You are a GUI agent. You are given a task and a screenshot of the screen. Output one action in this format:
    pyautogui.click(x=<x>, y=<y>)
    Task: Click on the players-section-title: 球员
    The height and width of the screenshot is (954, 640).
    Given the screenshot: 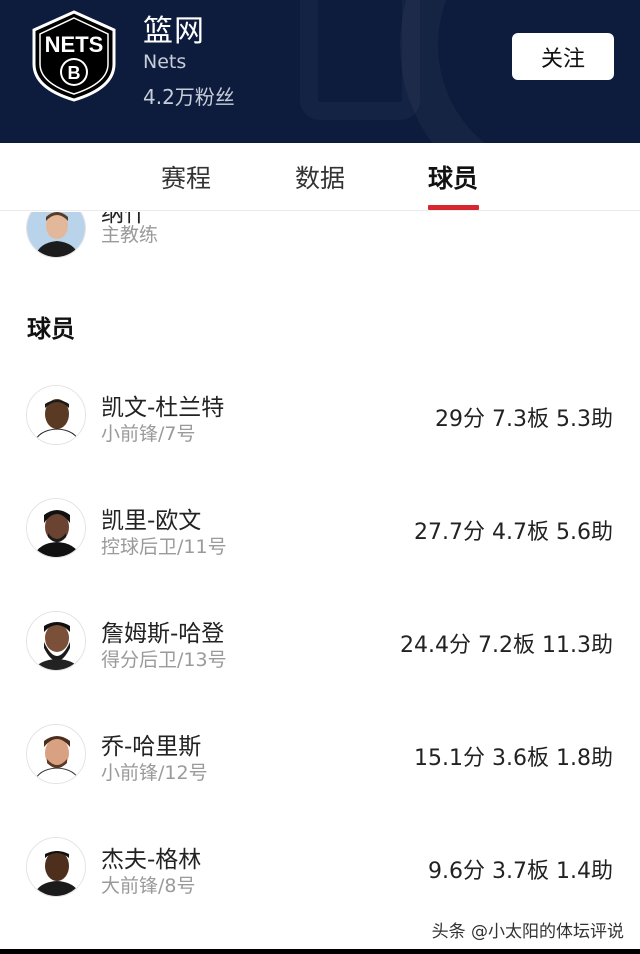 What is the action you would take?
    pyautogui.click(x=51, y=329)
    